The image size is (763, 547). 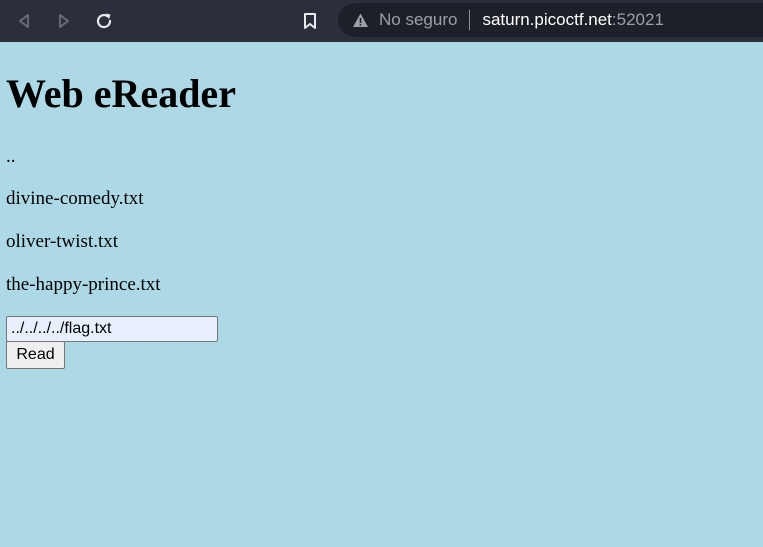 What do you see at coordinates (547, 19) in the screenshot?
I see `url-host: saturn.picoctf.net` at bounding box center [547, 19].